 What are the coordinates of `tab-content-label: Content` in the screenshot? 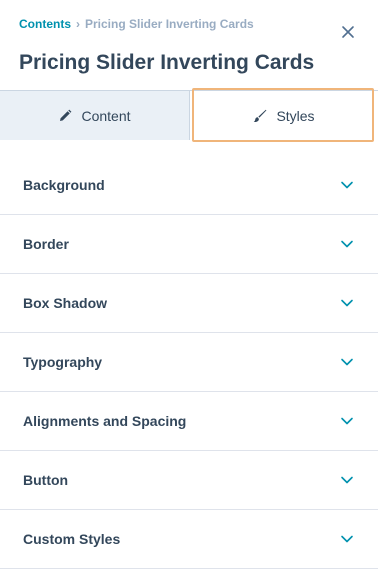 It's located at (106, 115).